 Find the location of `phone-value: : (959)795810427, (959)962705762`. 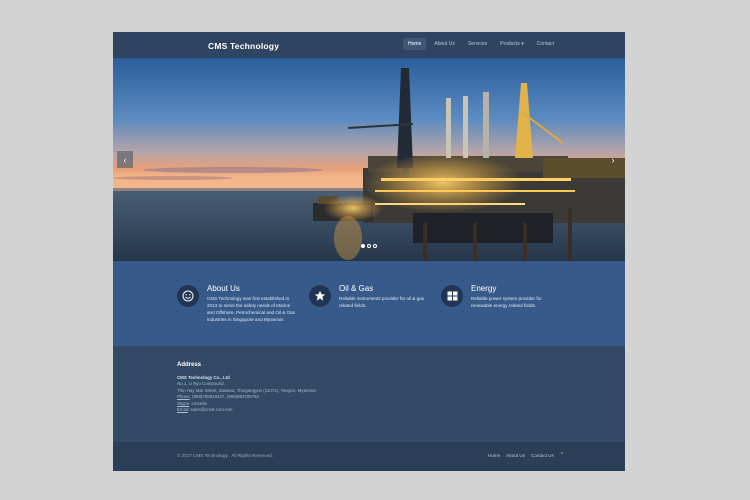

phone-value: : (959)795810427, (959)962705762 is located at coordinates (224, 397).